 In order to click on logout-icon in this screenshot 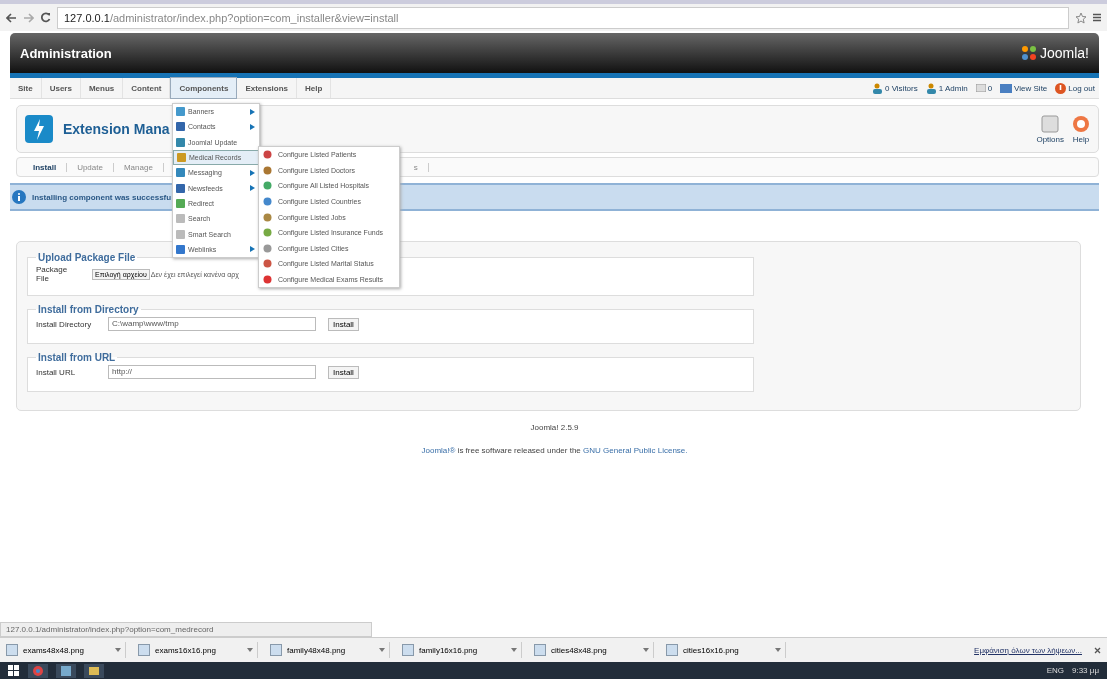, I will do `click(1061, 88)`.